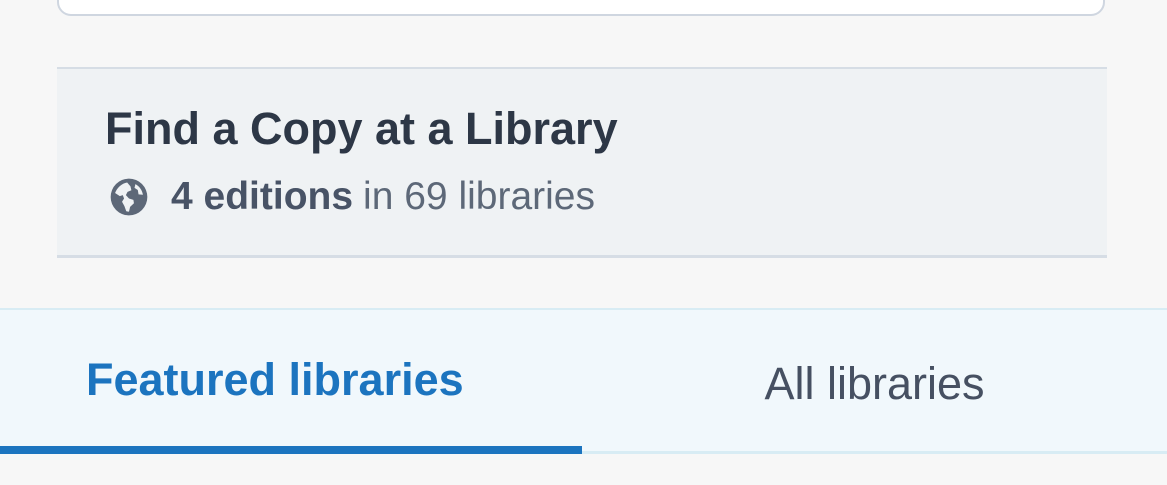 This screenshot has width=1167, height=485. What do you see at coordinates (874, 382) in the screenshot?
I see `tab-all-libraries: All libraries` at bounding box center [874, 382].